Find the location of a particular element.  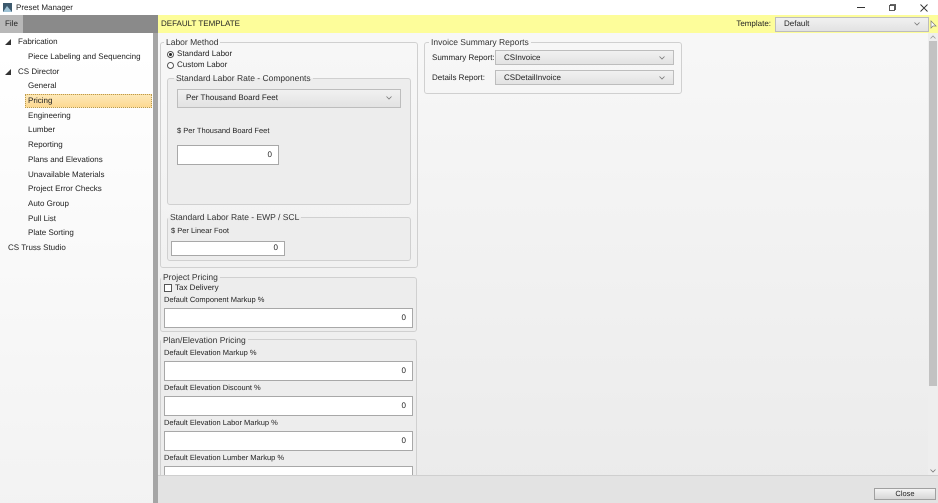

group-title: Labor Method is located at coordinates (192, 42).